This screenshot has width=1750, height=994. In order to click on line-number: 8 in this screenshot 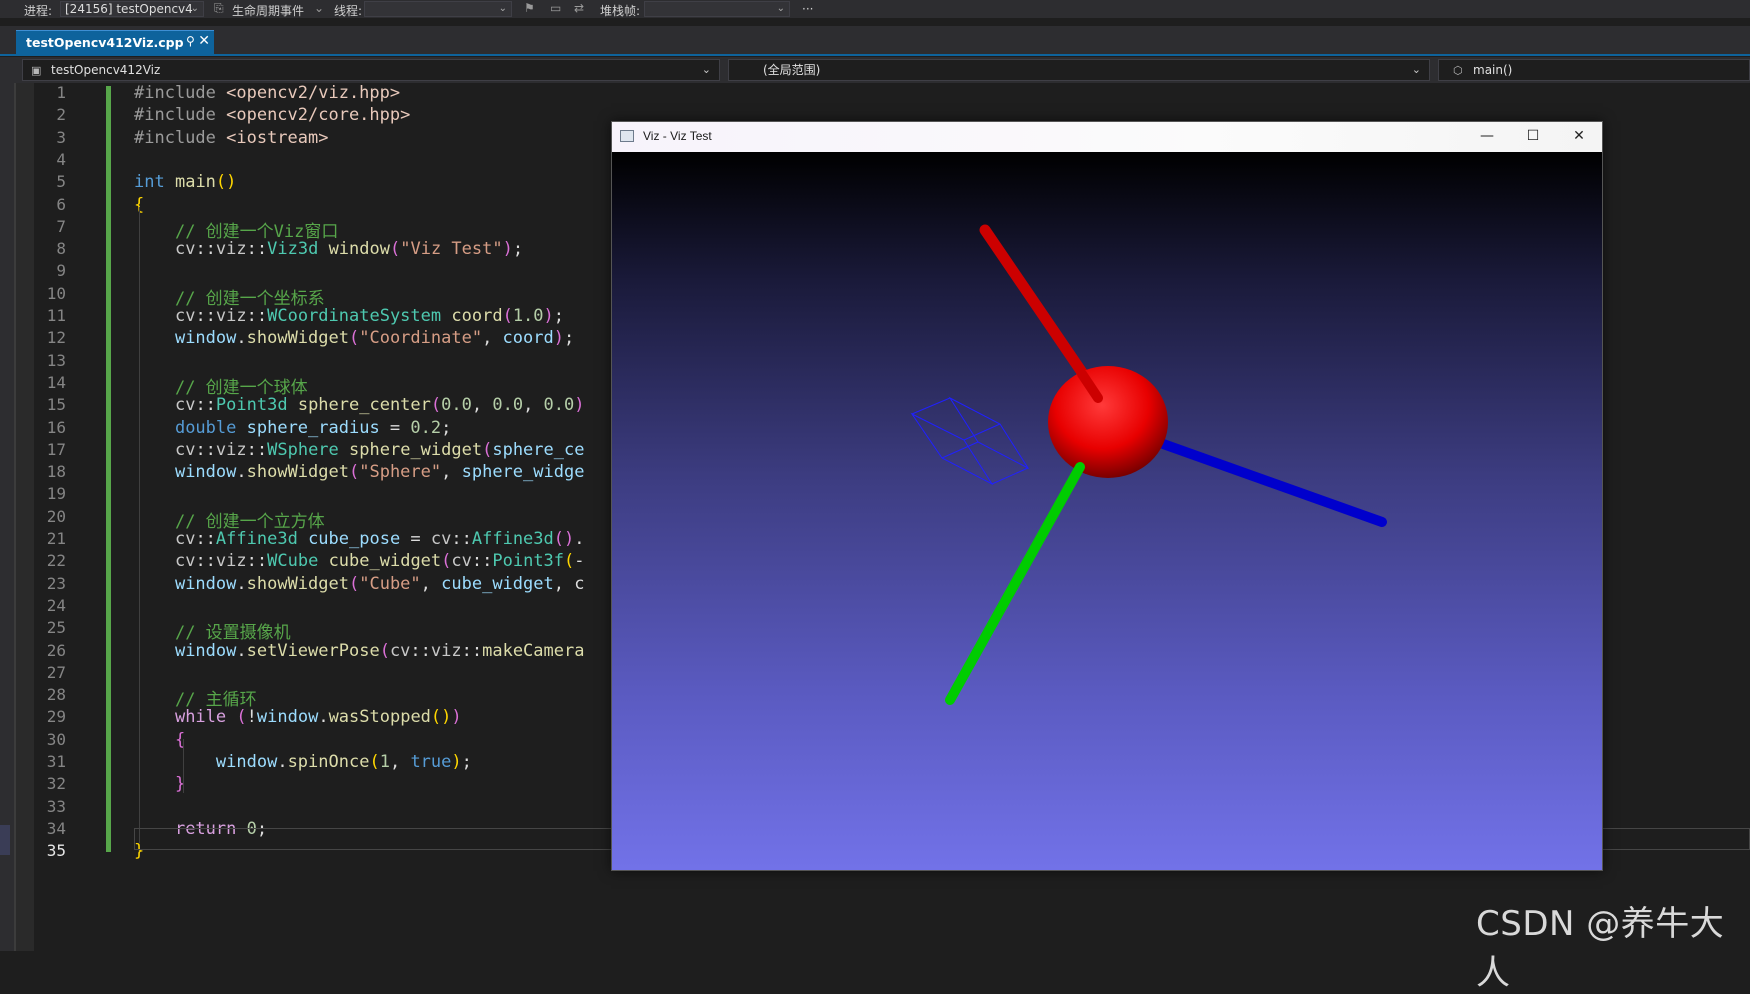, I will do `click(61, 249)`.